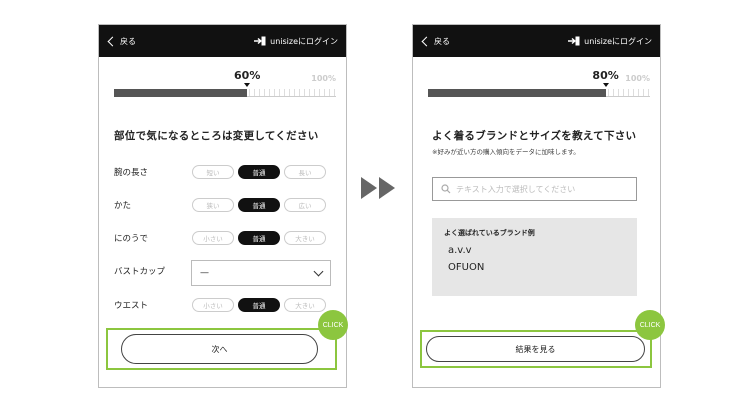  Describe the element at coordinates (489, 233) in the screenshot. I see `popular-brands-title: よく選ばれているブランド例` at that location.